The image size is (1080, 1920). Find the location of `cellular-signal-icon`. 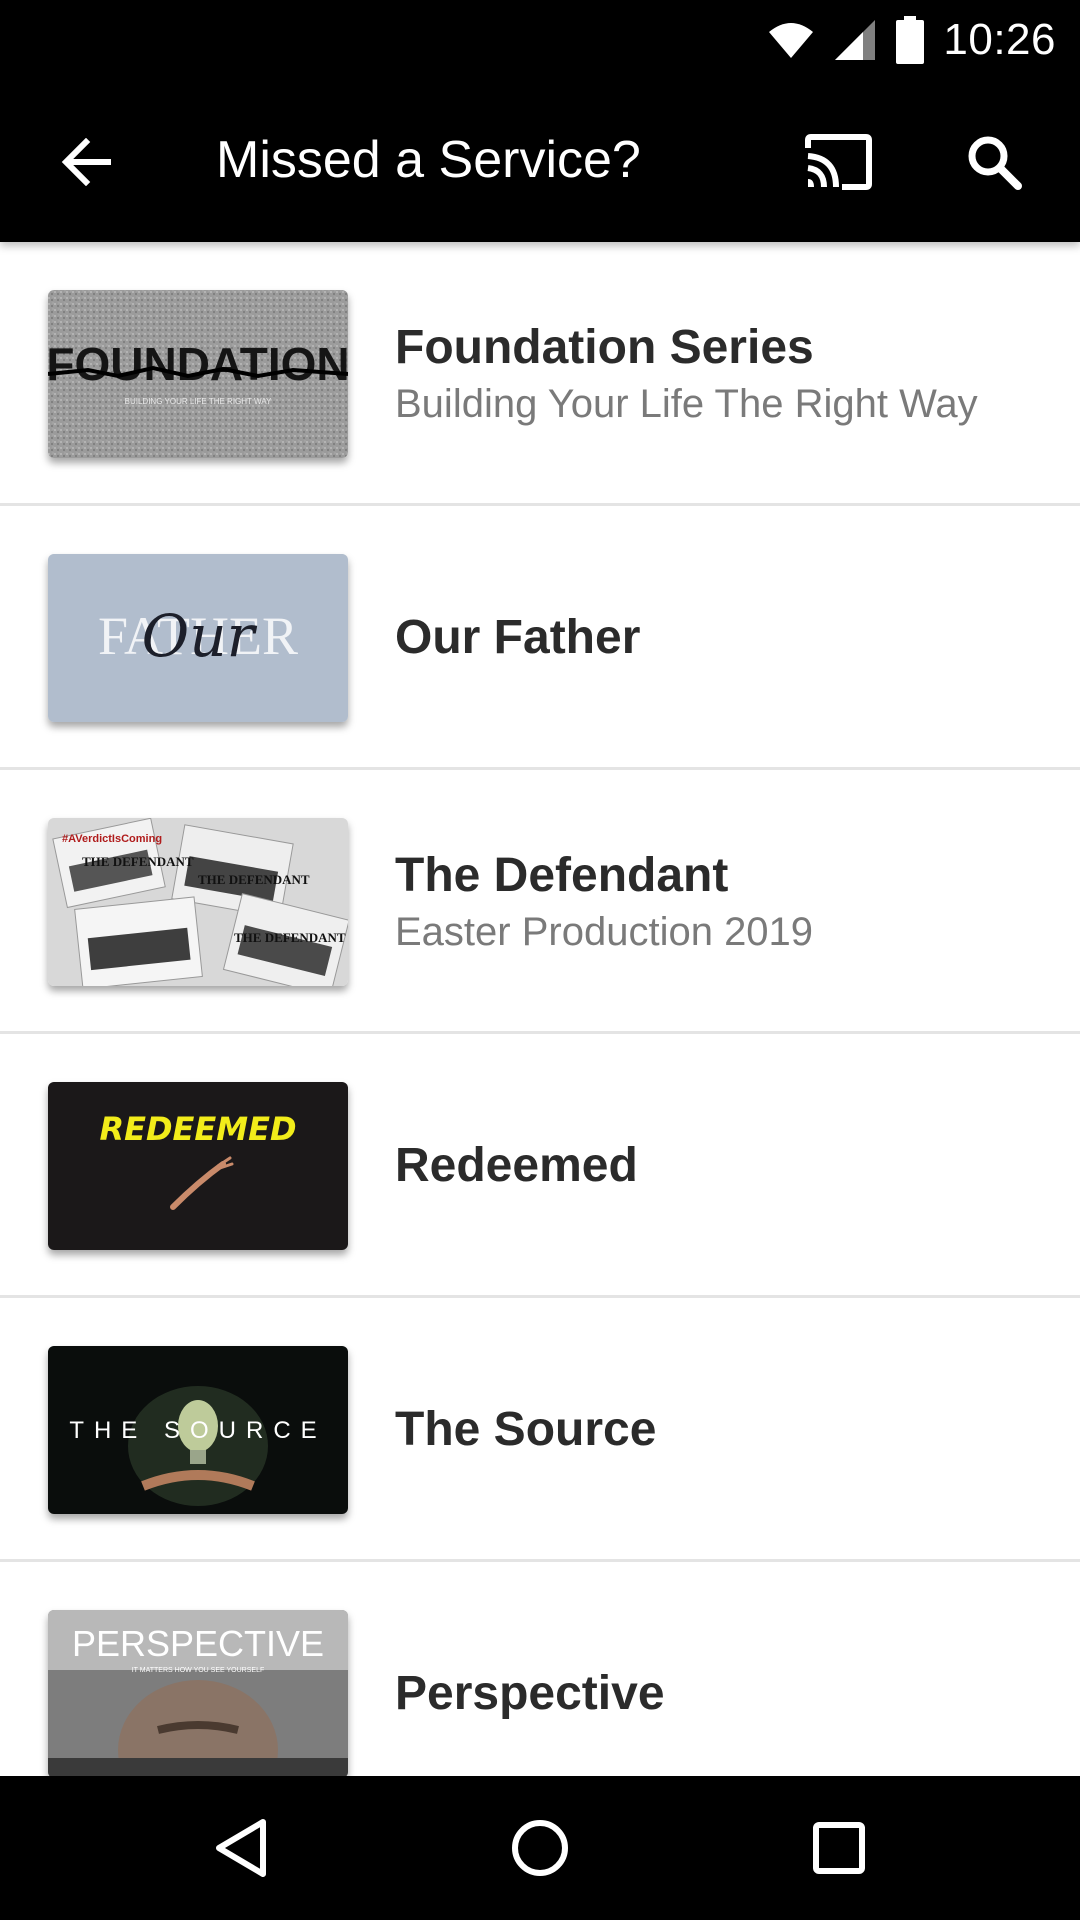

cellular-signal-icon is located at coordinates (855, 40).